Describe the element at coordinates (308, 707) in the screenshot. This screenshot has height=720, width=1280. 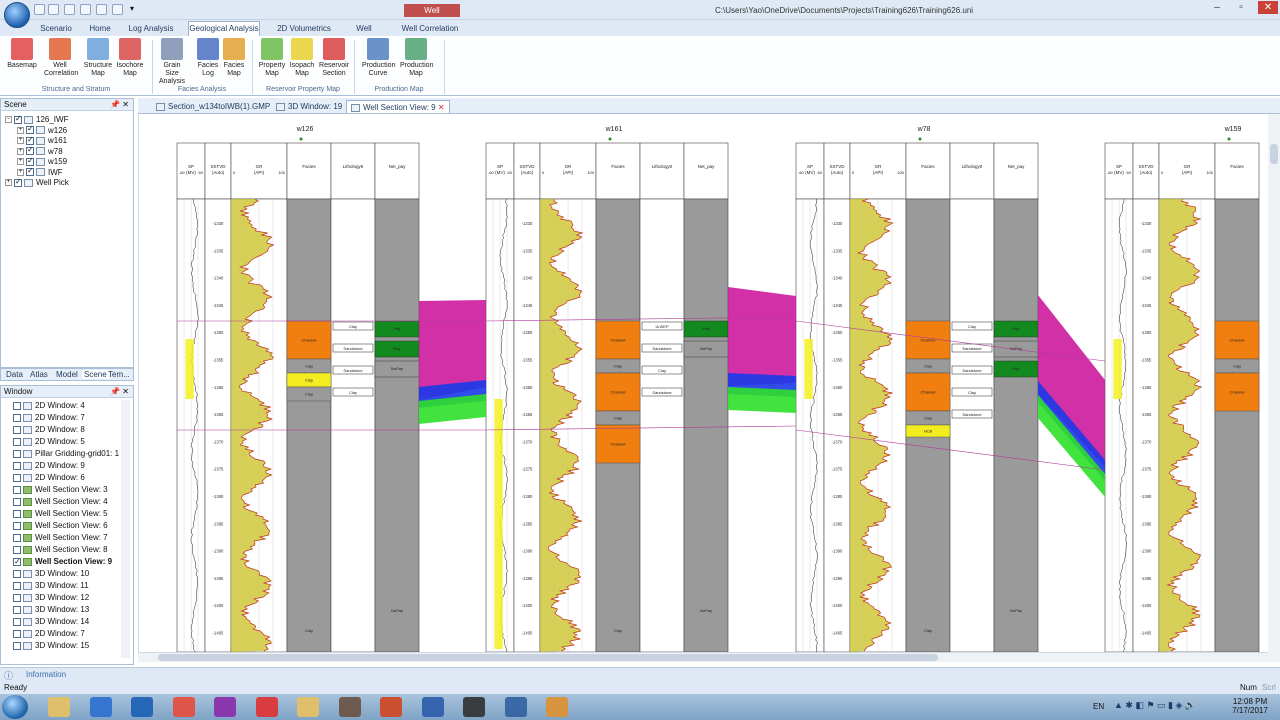
I see `file-explorer-icon` at that location.